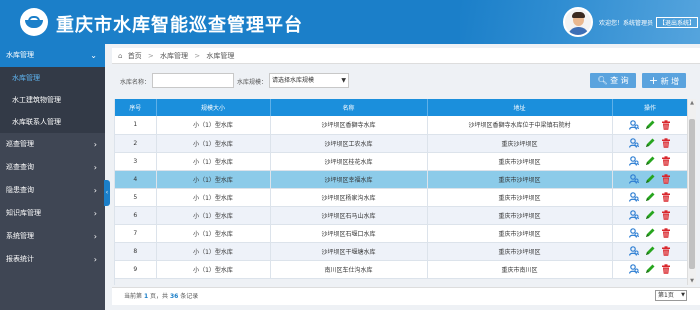  What do you see at coordinates (52, 122) in the screenshot?
I see `sidebar-subitem-contacts: 水库联系人管理` at bounding box center [52, 122].